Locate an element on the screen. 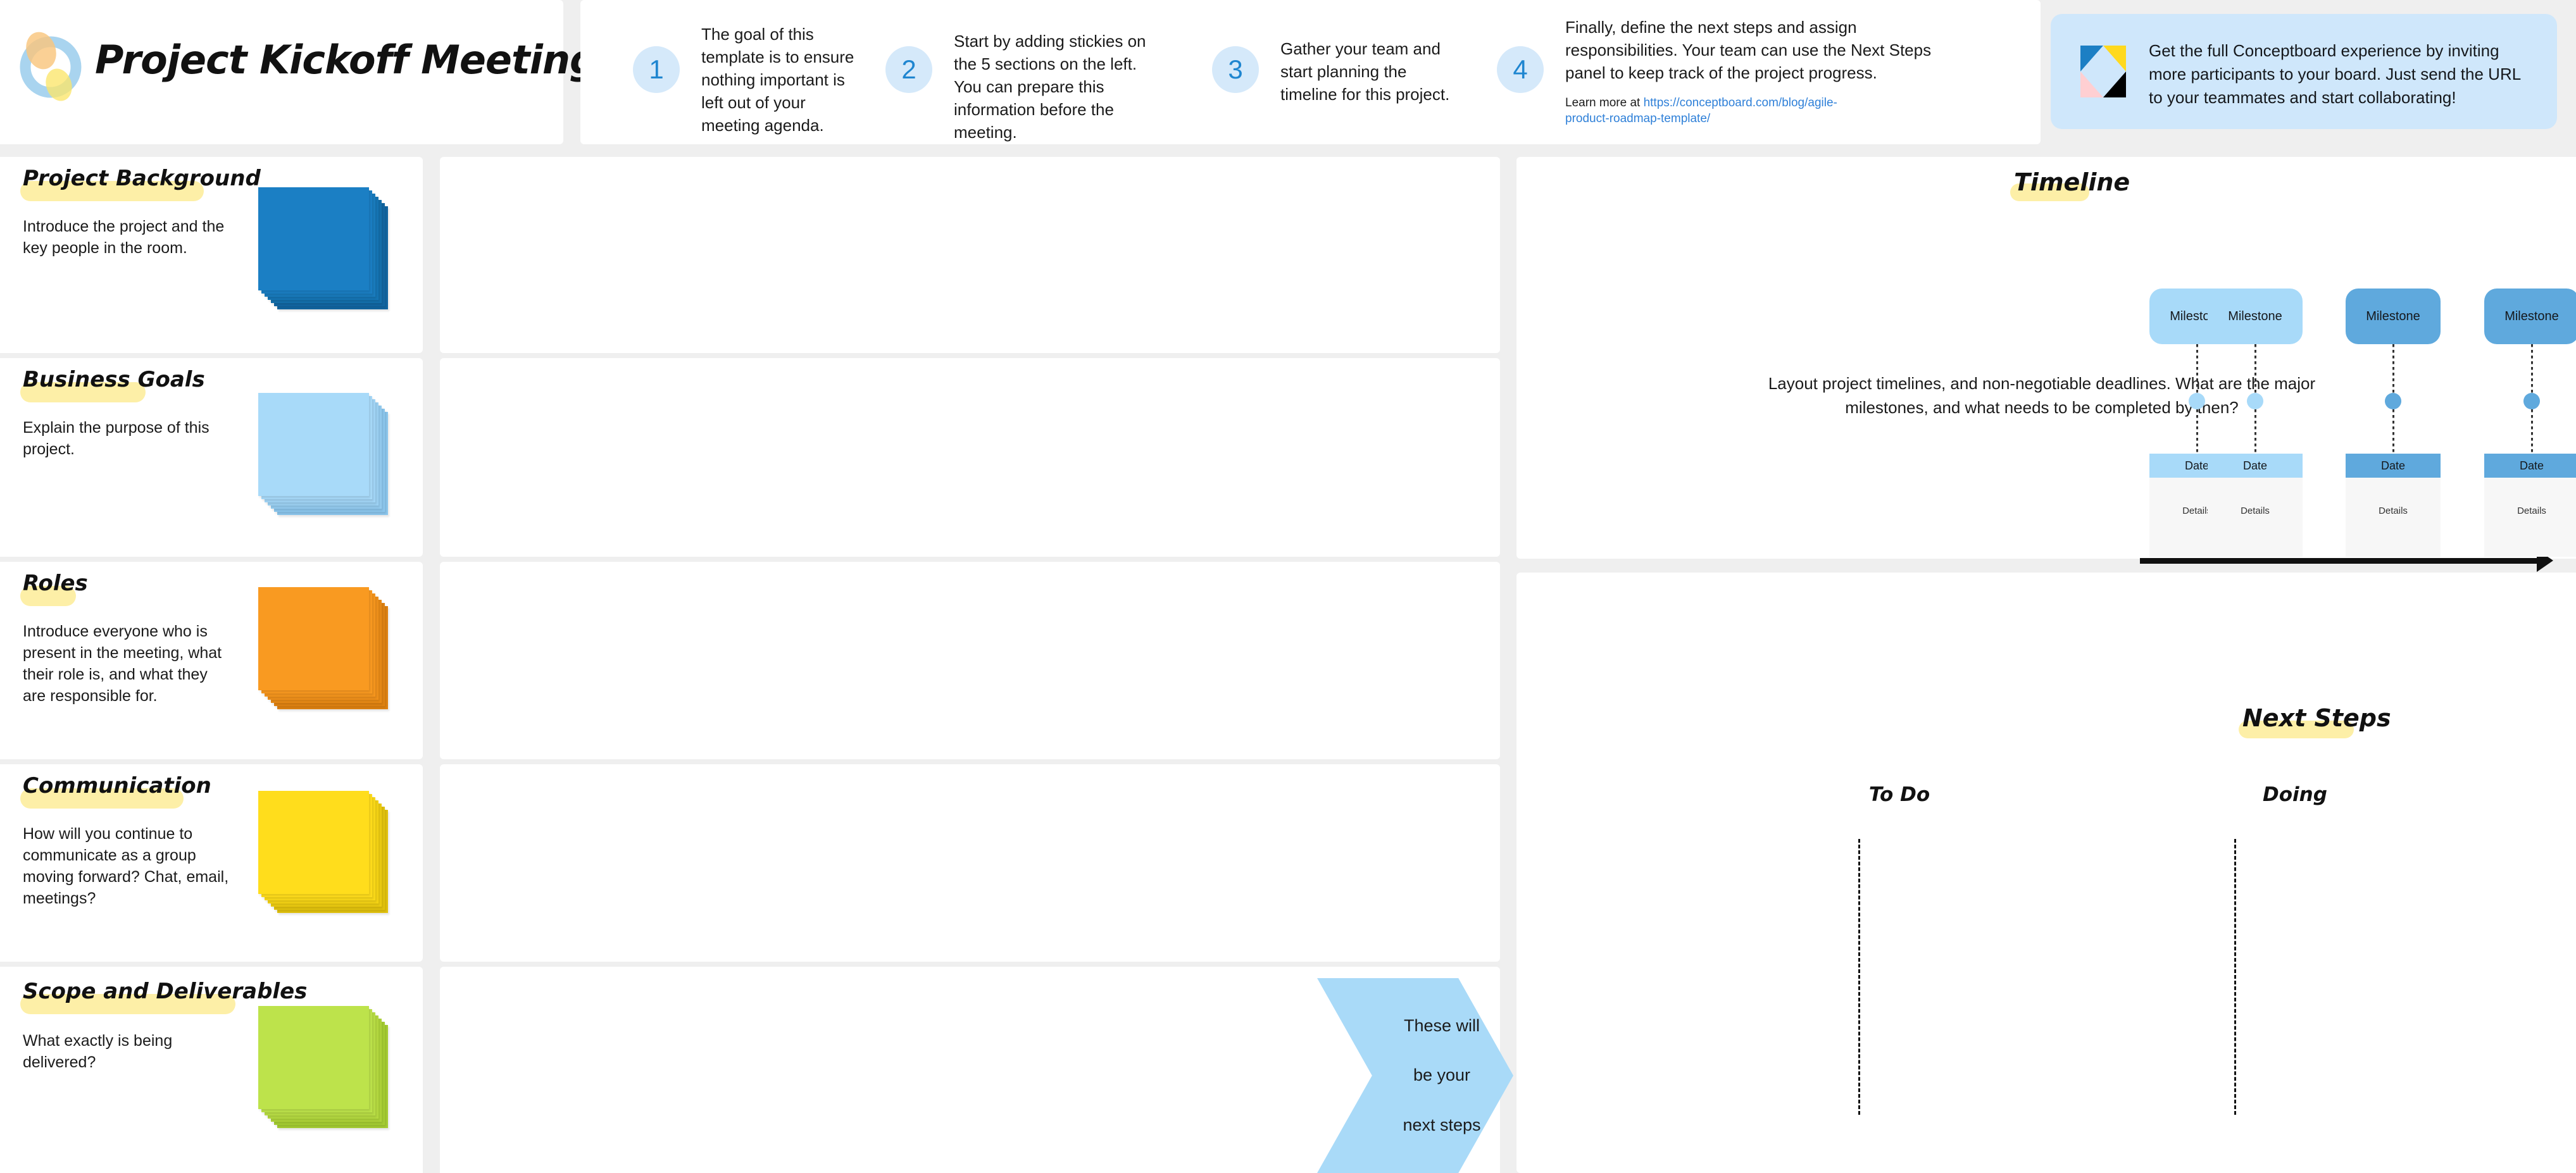 The height and width of the screenshot is (1173, 2576). step-number-2: 2 is located at coordinates (908, 69).